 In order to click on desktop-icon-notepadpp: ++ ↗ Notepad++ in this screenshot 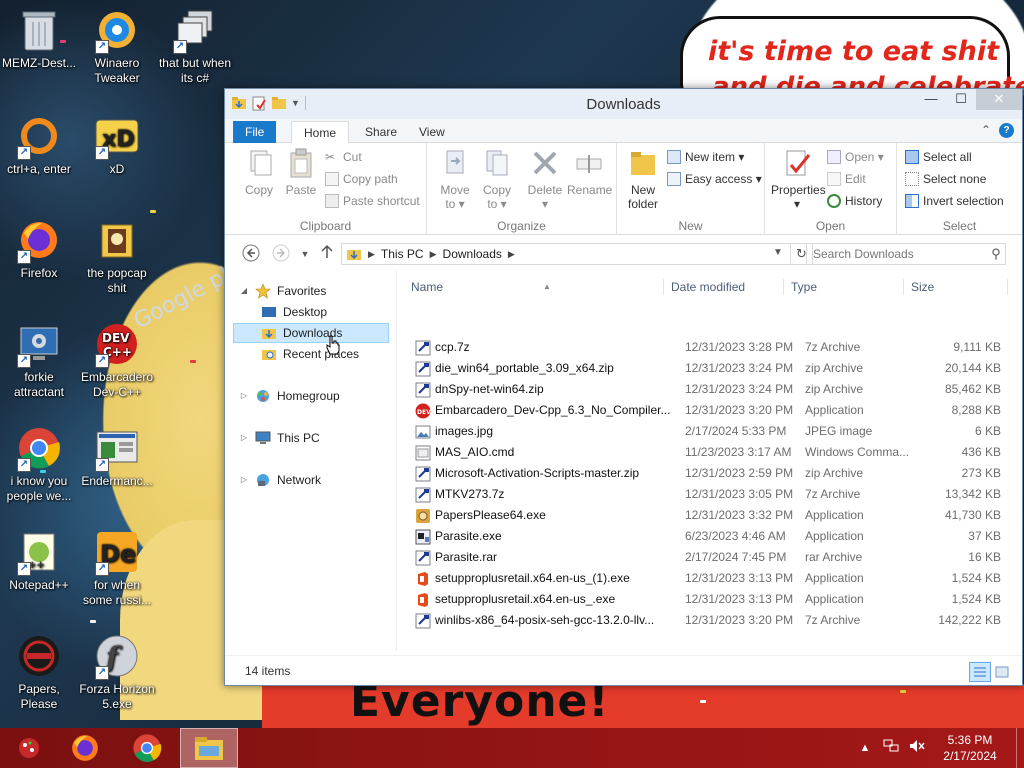, I will do `click(39, 560)`.